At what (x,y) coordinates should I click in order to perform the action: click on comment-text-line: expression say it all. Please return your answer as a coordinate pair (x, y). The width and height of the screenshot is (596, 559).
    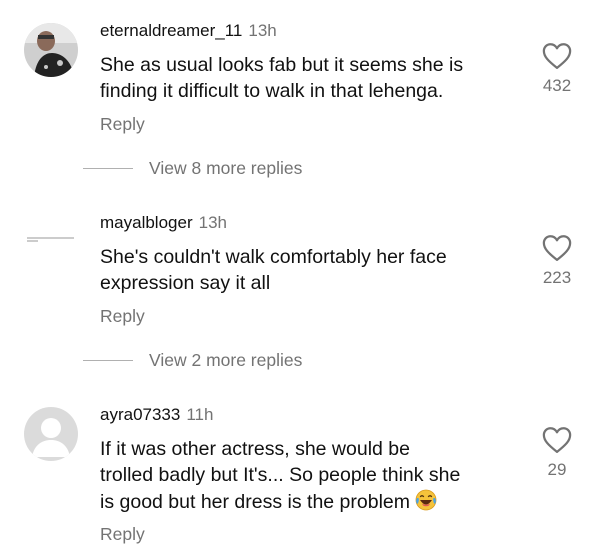
    Looking at the image, I should click on (185, 283).